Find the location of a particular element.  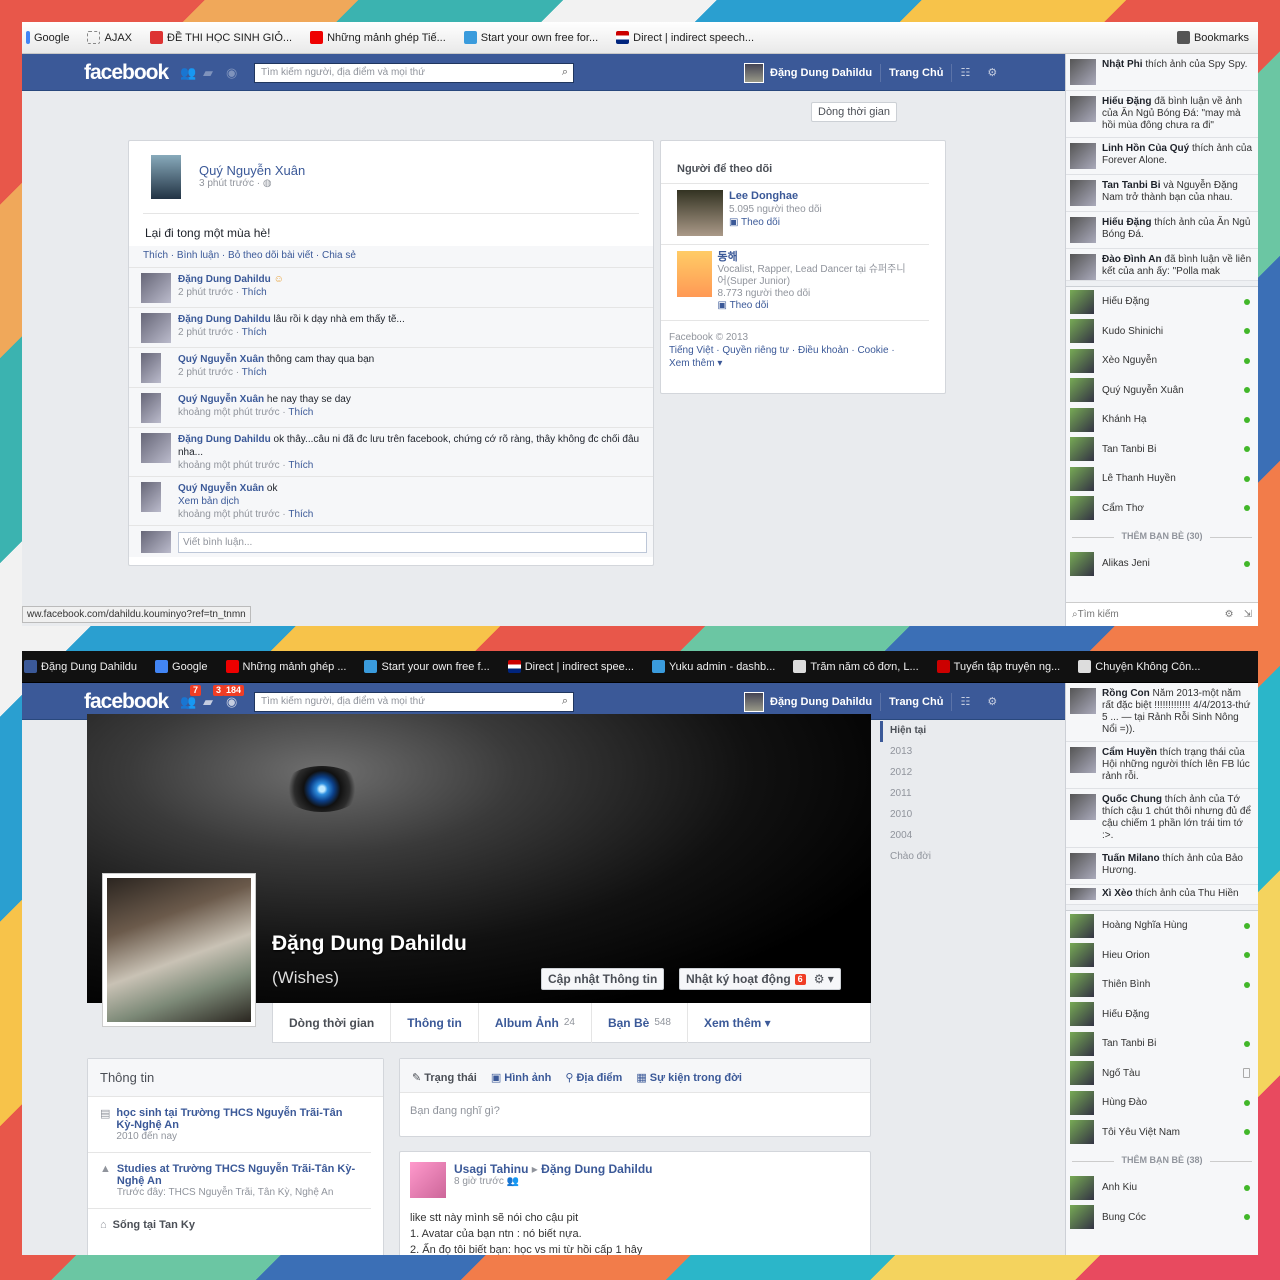

chat-item: Xèo Nguyễn is located at coordinates (1162, 361).